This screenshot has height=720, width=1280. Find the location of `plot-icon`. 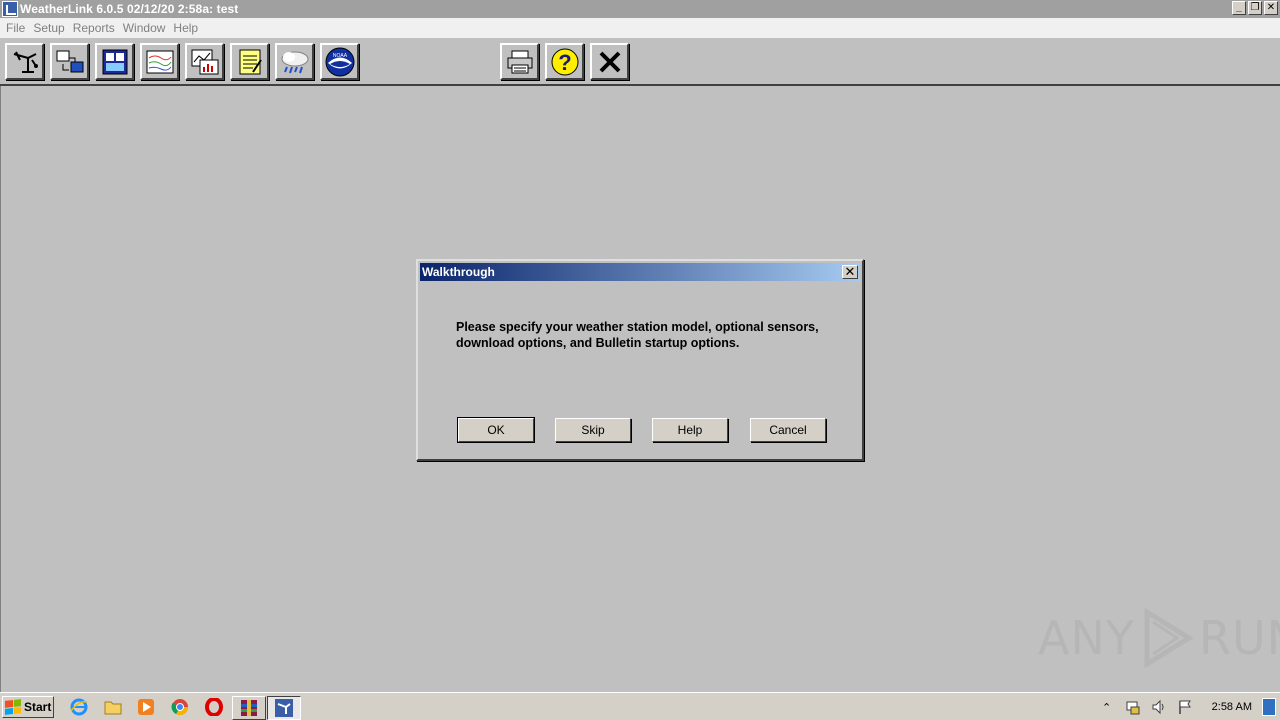

plot-icon is located at coordinates (159, 61).